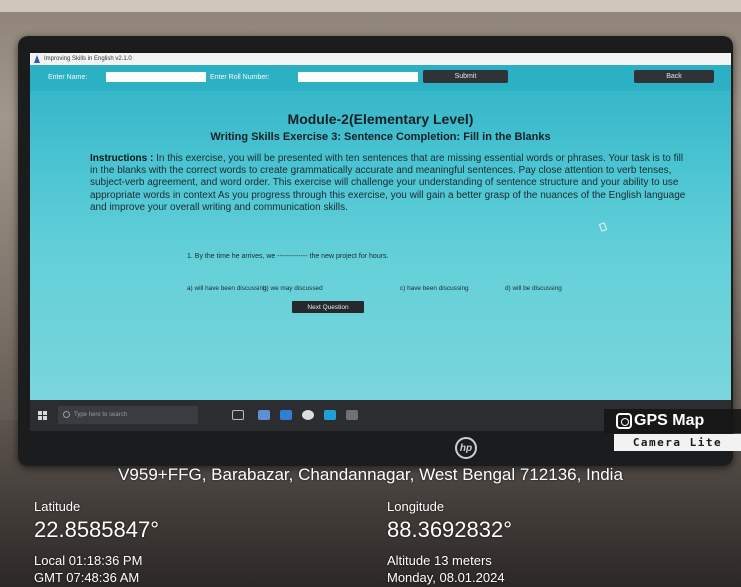 Image resolution: width=741 pixels, height=587 pixels. What do you see at coordinates (308, 415) in the screenshot?
I see `chrome-icon` at bounding box center [308, 415].